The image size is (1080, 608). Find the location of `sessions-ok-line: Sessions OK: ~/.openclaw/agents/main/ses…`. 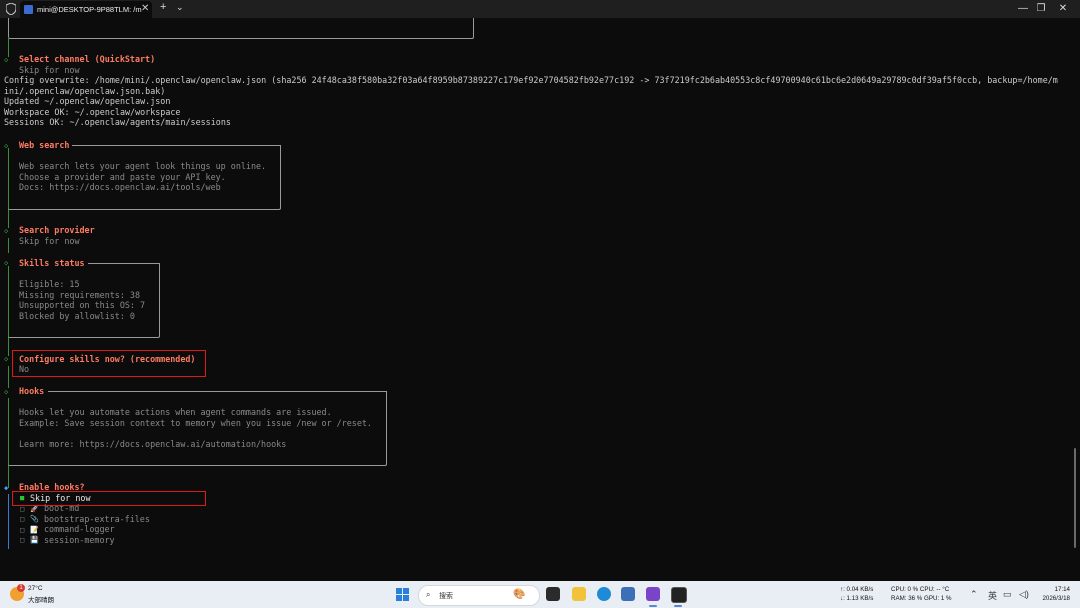

sessions-ok-line: Sessions OK: ~/.openclaw/agents/main/ses… is located at coordinates (117, 122).